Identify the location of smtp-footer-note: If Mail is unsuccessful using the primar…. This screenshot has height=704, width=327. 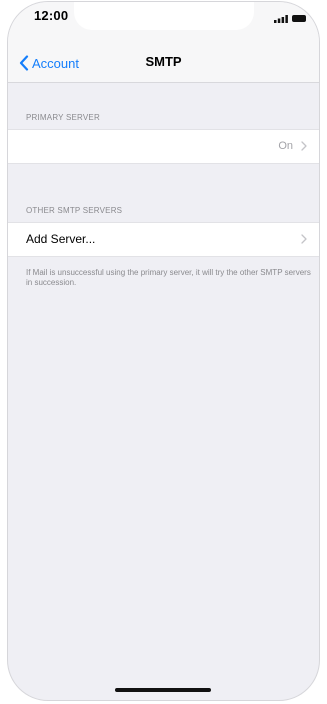
(168, 277).